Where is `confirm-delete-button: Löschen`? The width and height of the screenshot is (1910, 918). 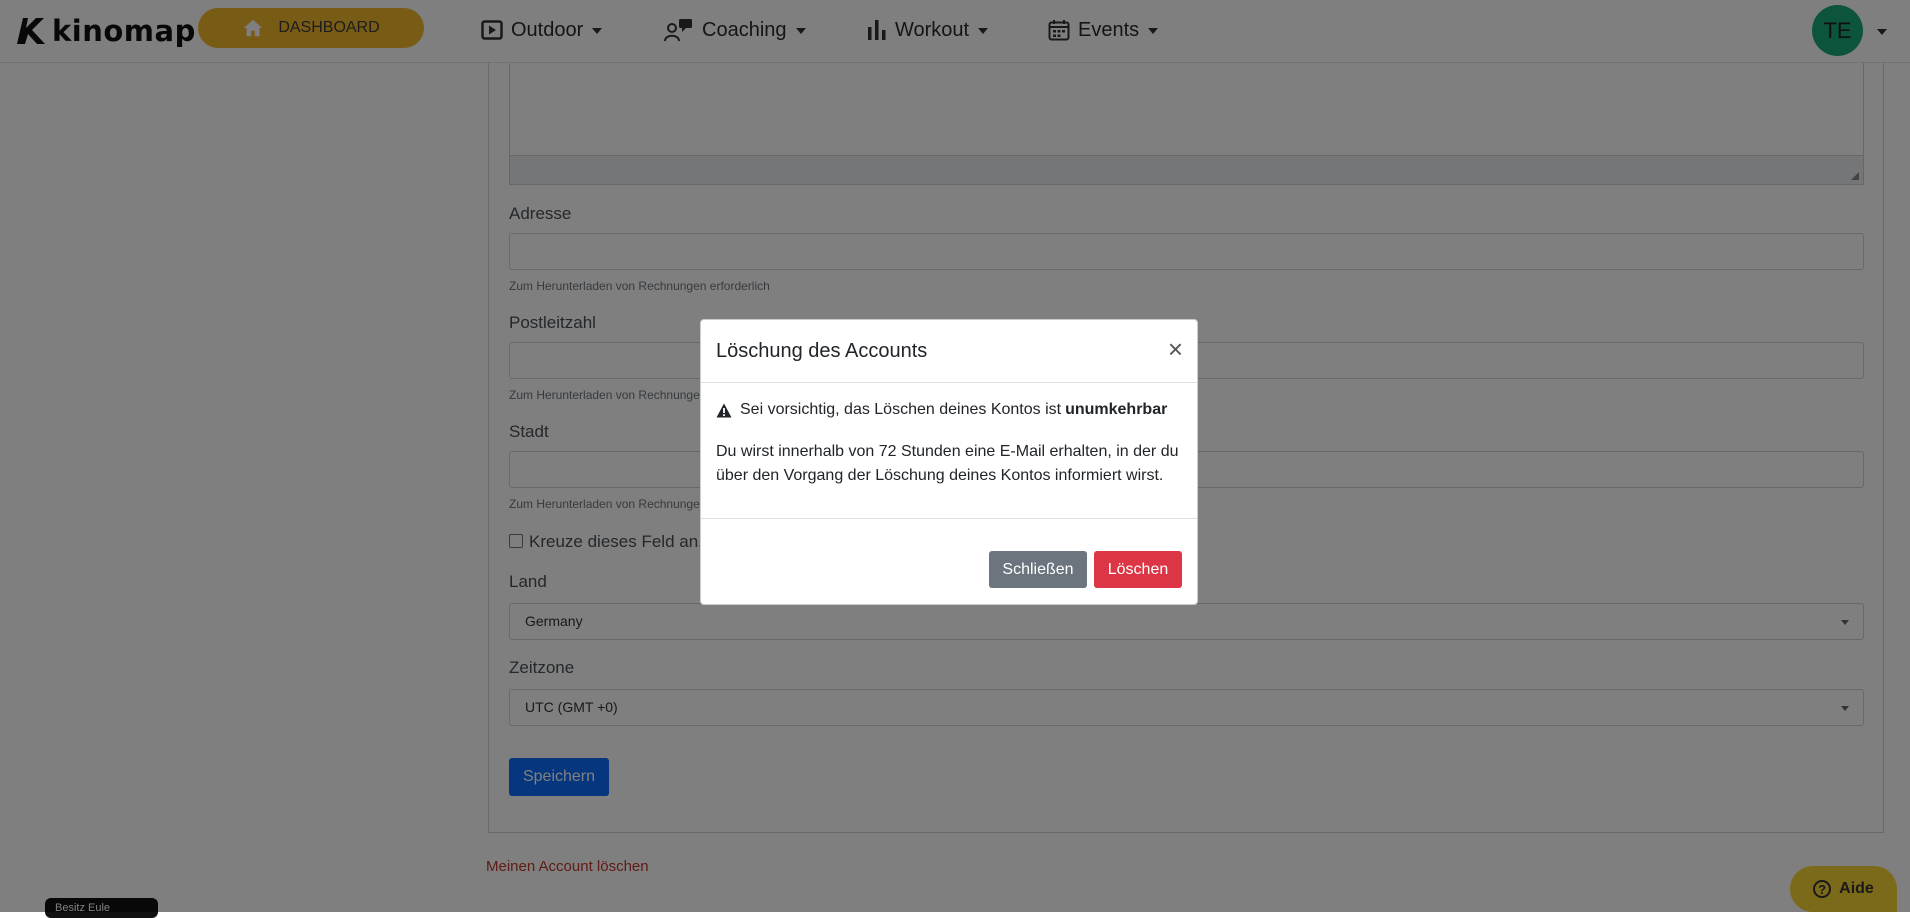
confirm-delete-button: Löschen is located at coordinates (1138, 569).